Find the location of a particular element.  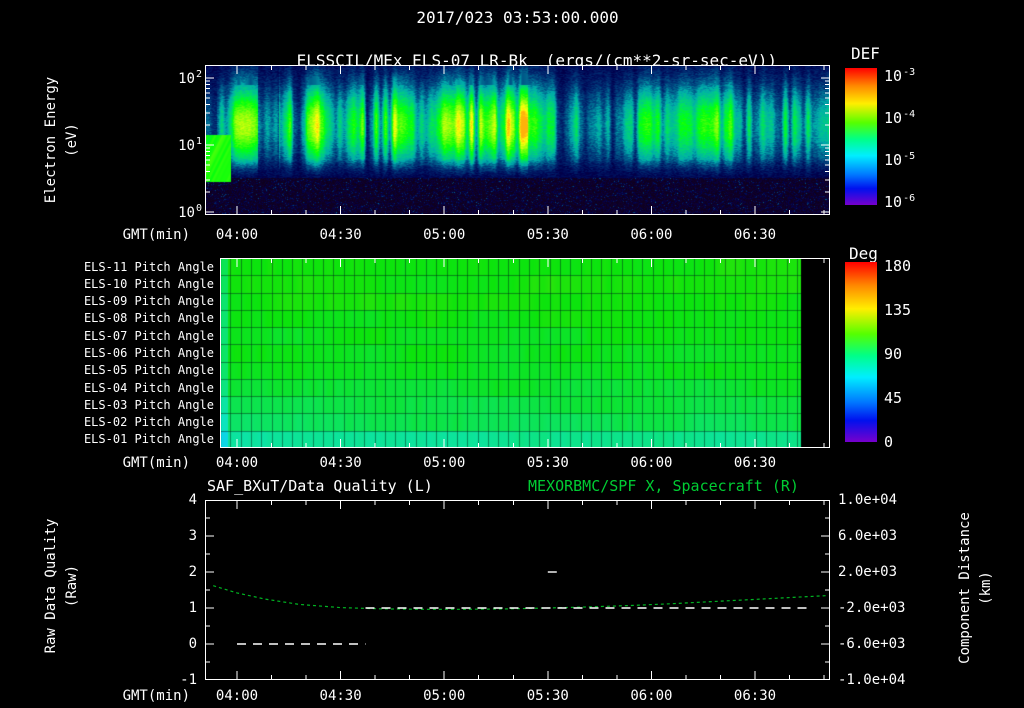

pitch-row-label: ELS-09 Pitch Angle is located at coordinates (148, 301).